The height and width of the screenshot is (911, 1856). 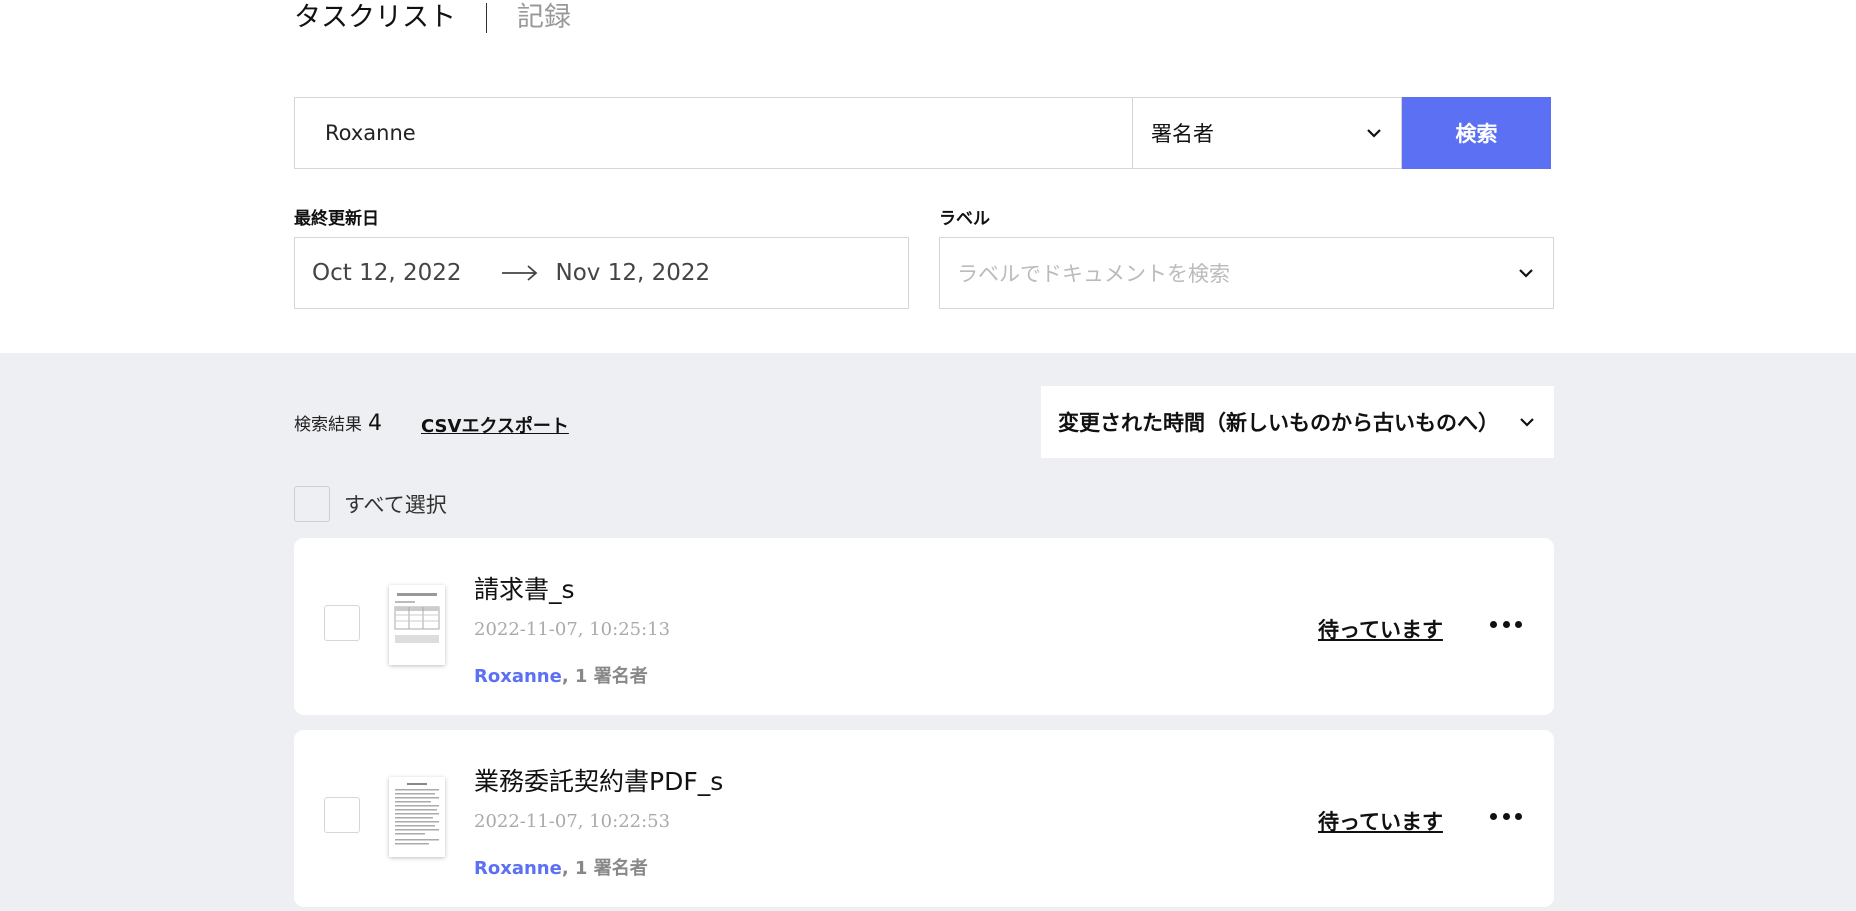 I want to click on date-range-picker: Oct 12, 2022 Nov 12, 2022, so click(x=601, y=273).